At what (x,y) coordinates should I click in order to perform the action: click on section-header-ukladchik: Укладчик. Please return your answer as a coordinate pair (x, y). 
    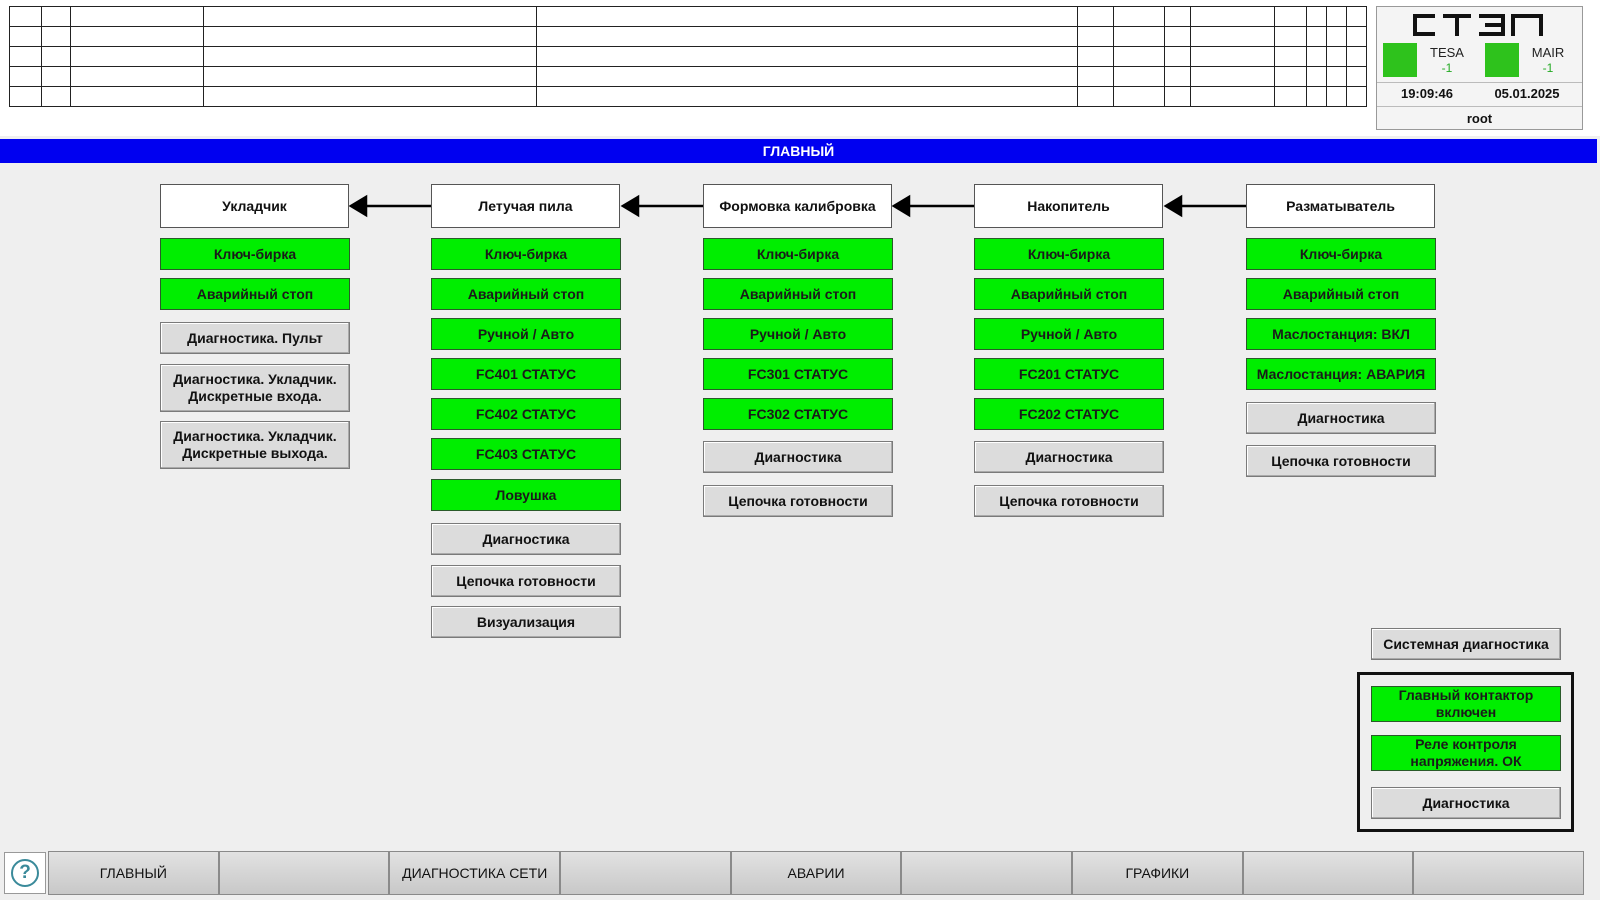
    Looking at the image, I should click on (254, 206).